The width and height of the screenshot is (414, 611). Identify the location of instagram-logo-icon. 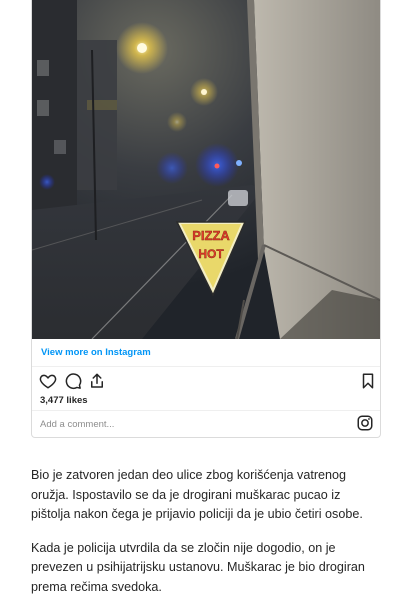
(365, 423).